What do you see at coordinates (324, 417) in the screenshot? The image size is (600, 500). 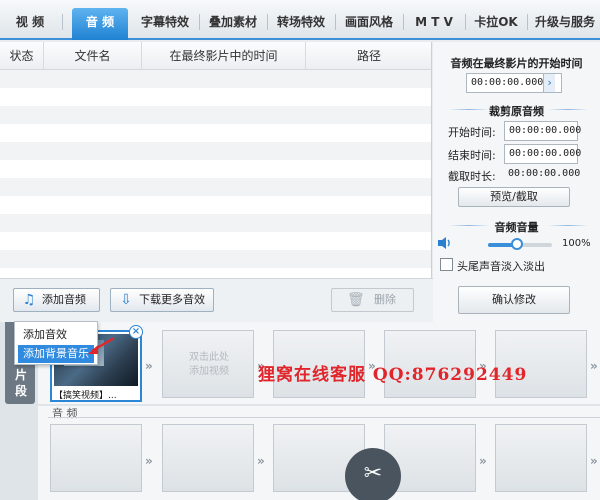 I see `audio-track-divider` at bounding box center [324, 417].